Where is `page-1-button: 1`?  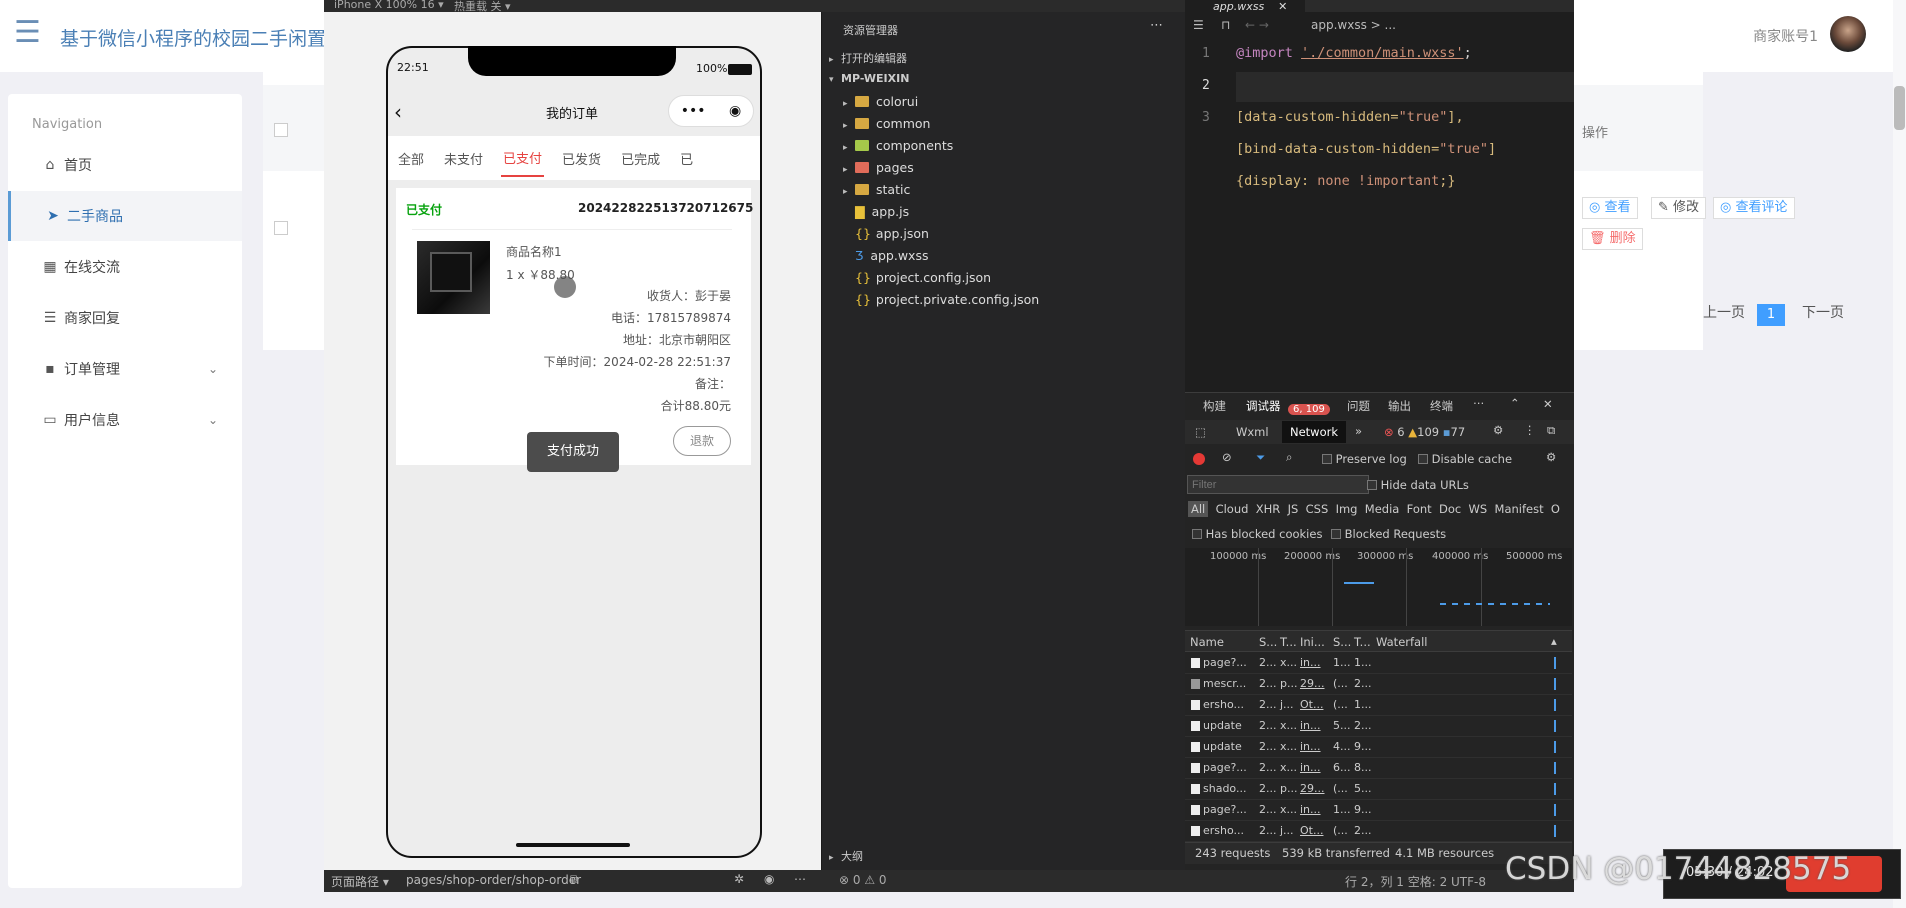
page-1-button: 1 is located at coordinates (1771, 315).